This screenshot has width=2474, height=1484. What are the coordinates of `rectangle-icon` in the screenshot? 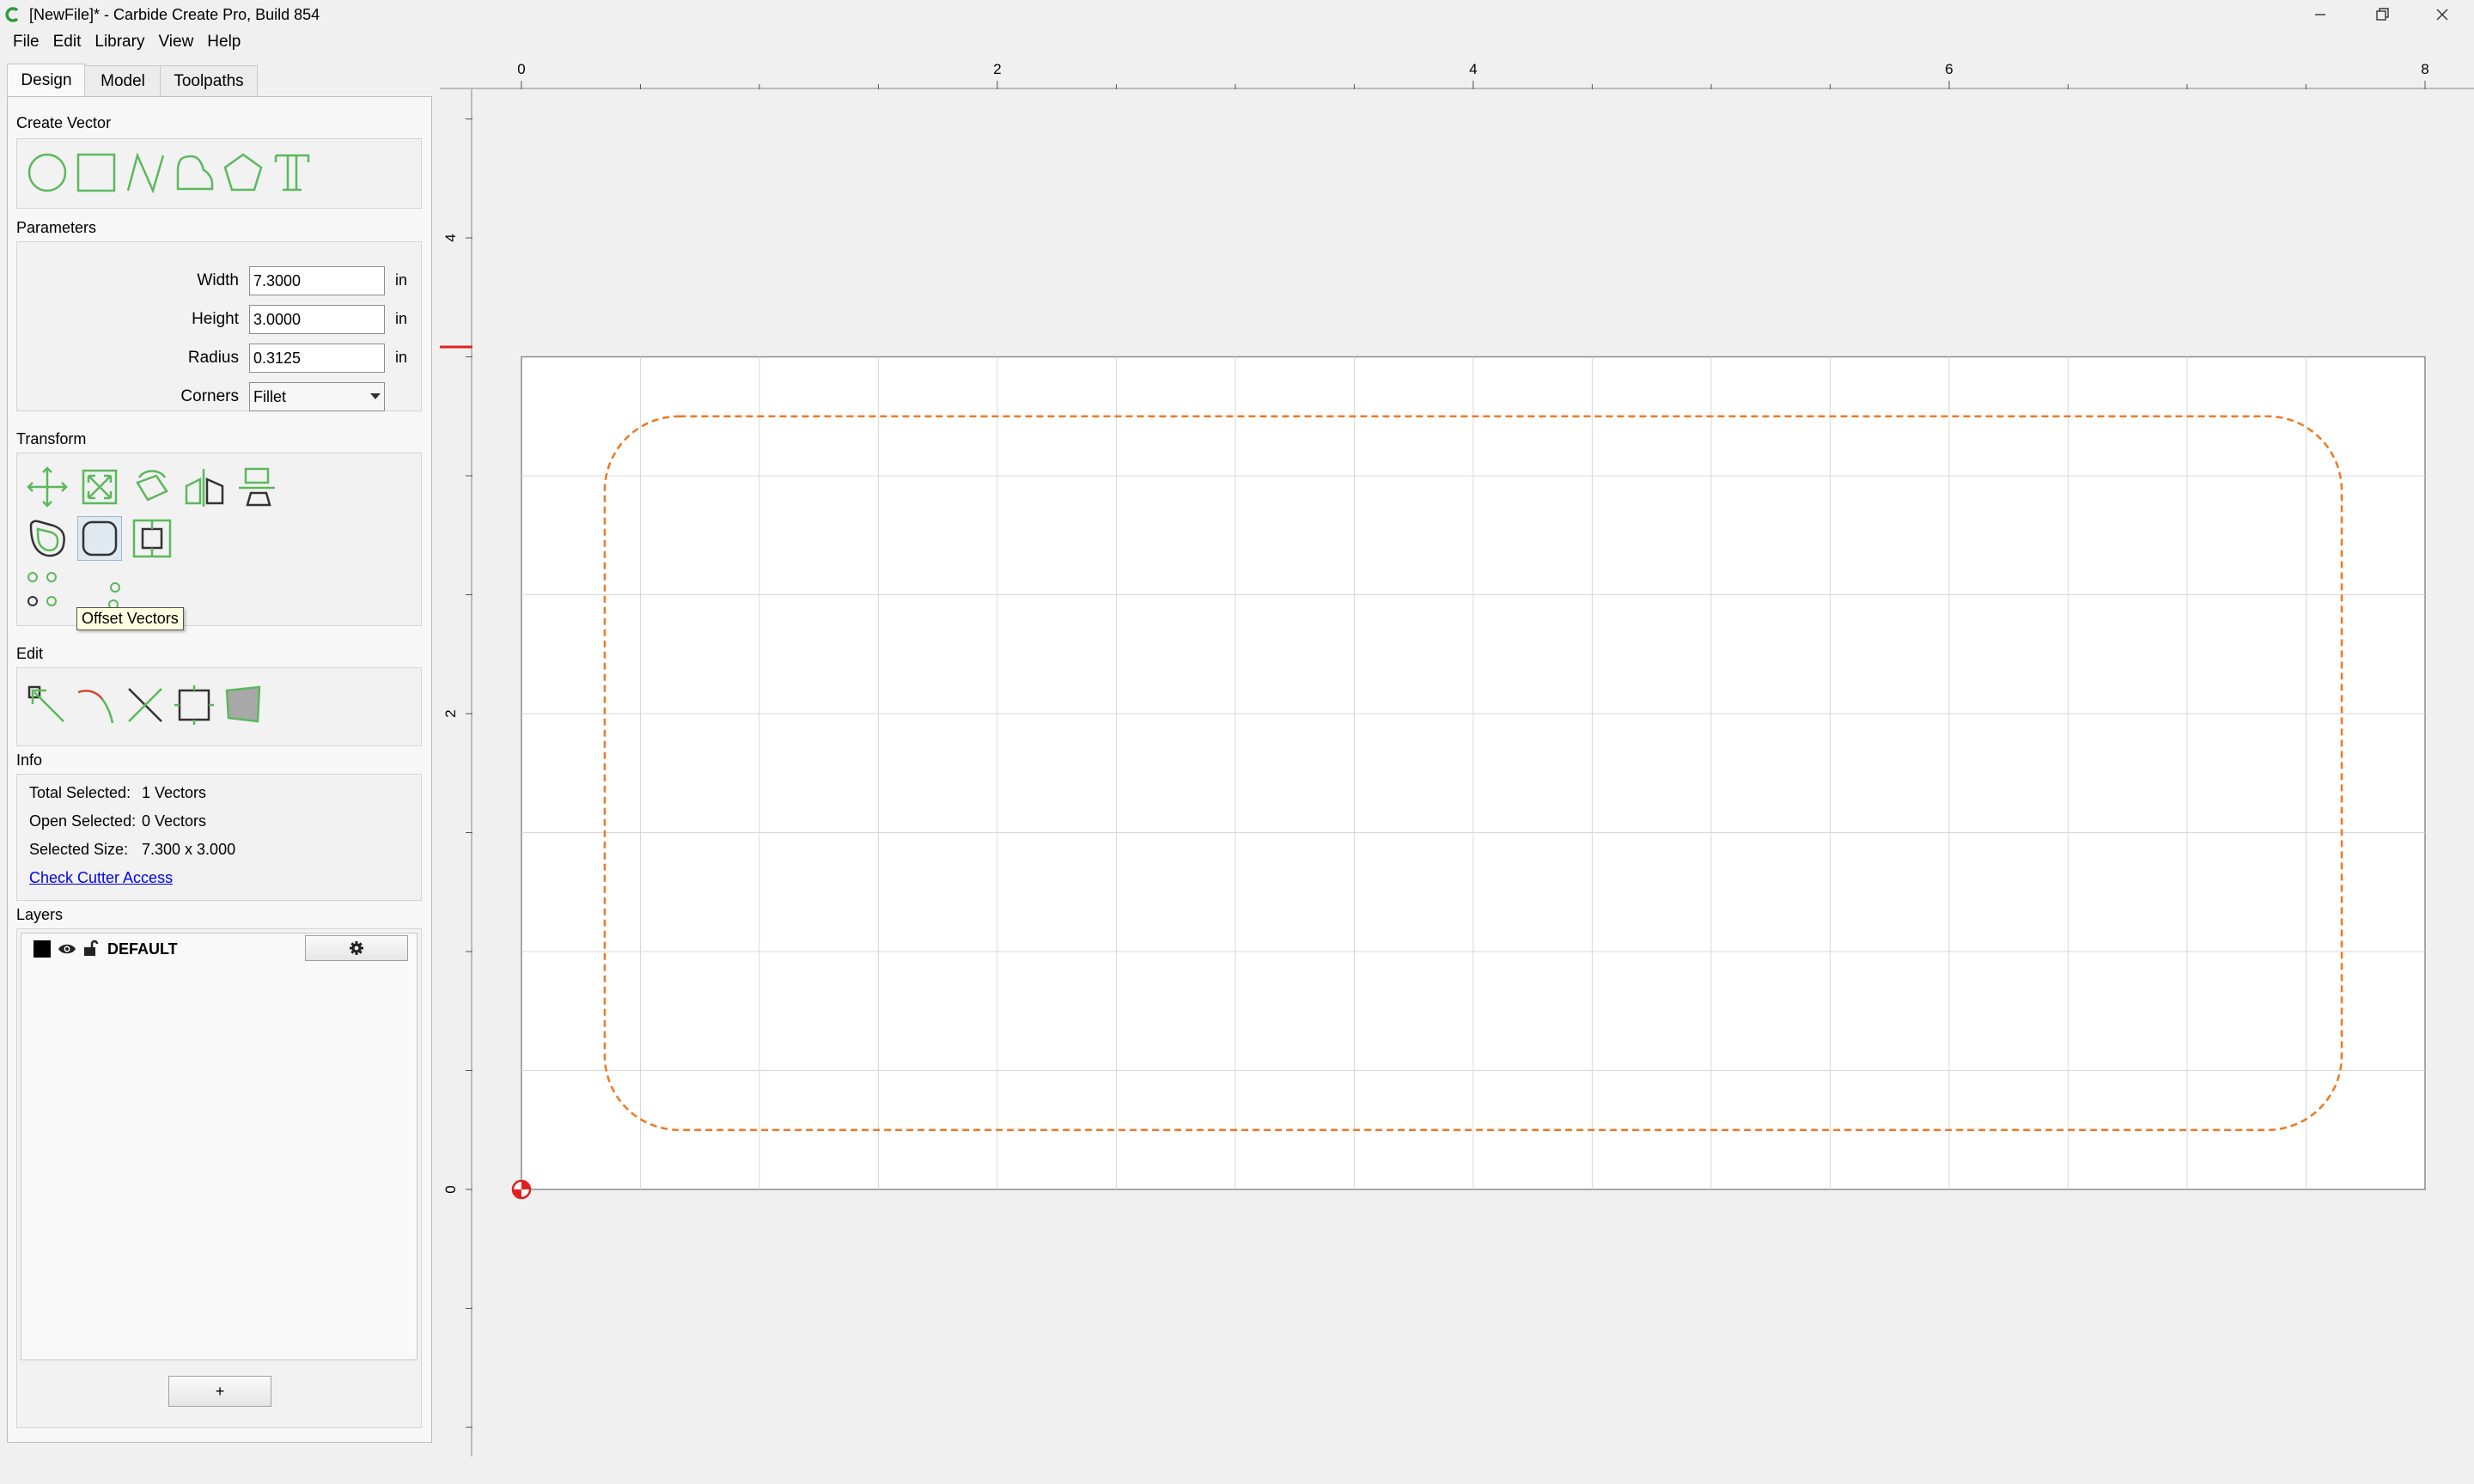 It's located at (96, 173).